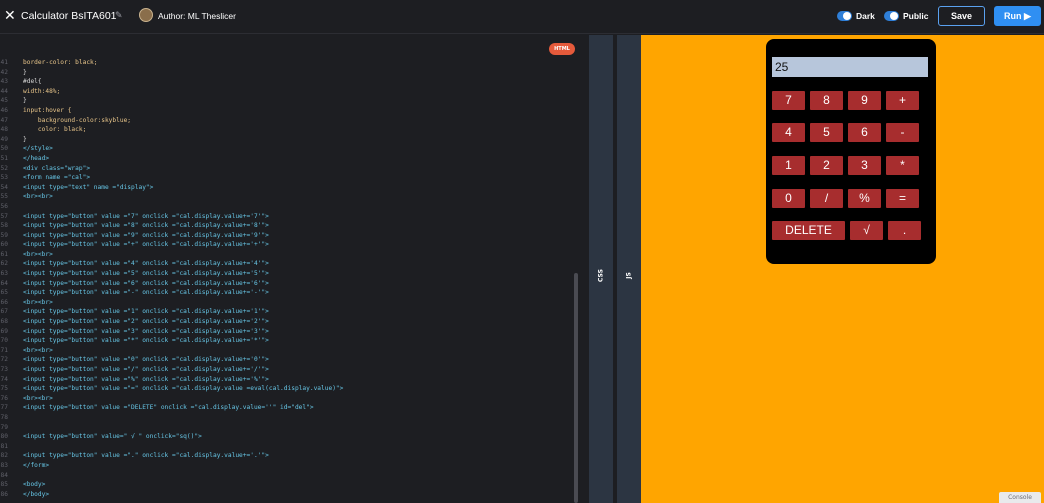 The width and height of the screenshot is (1044, 503). Describe the element at coordinates (56, 169) in the screenshot. I see `code-text: <div class="wrap">` at that location.